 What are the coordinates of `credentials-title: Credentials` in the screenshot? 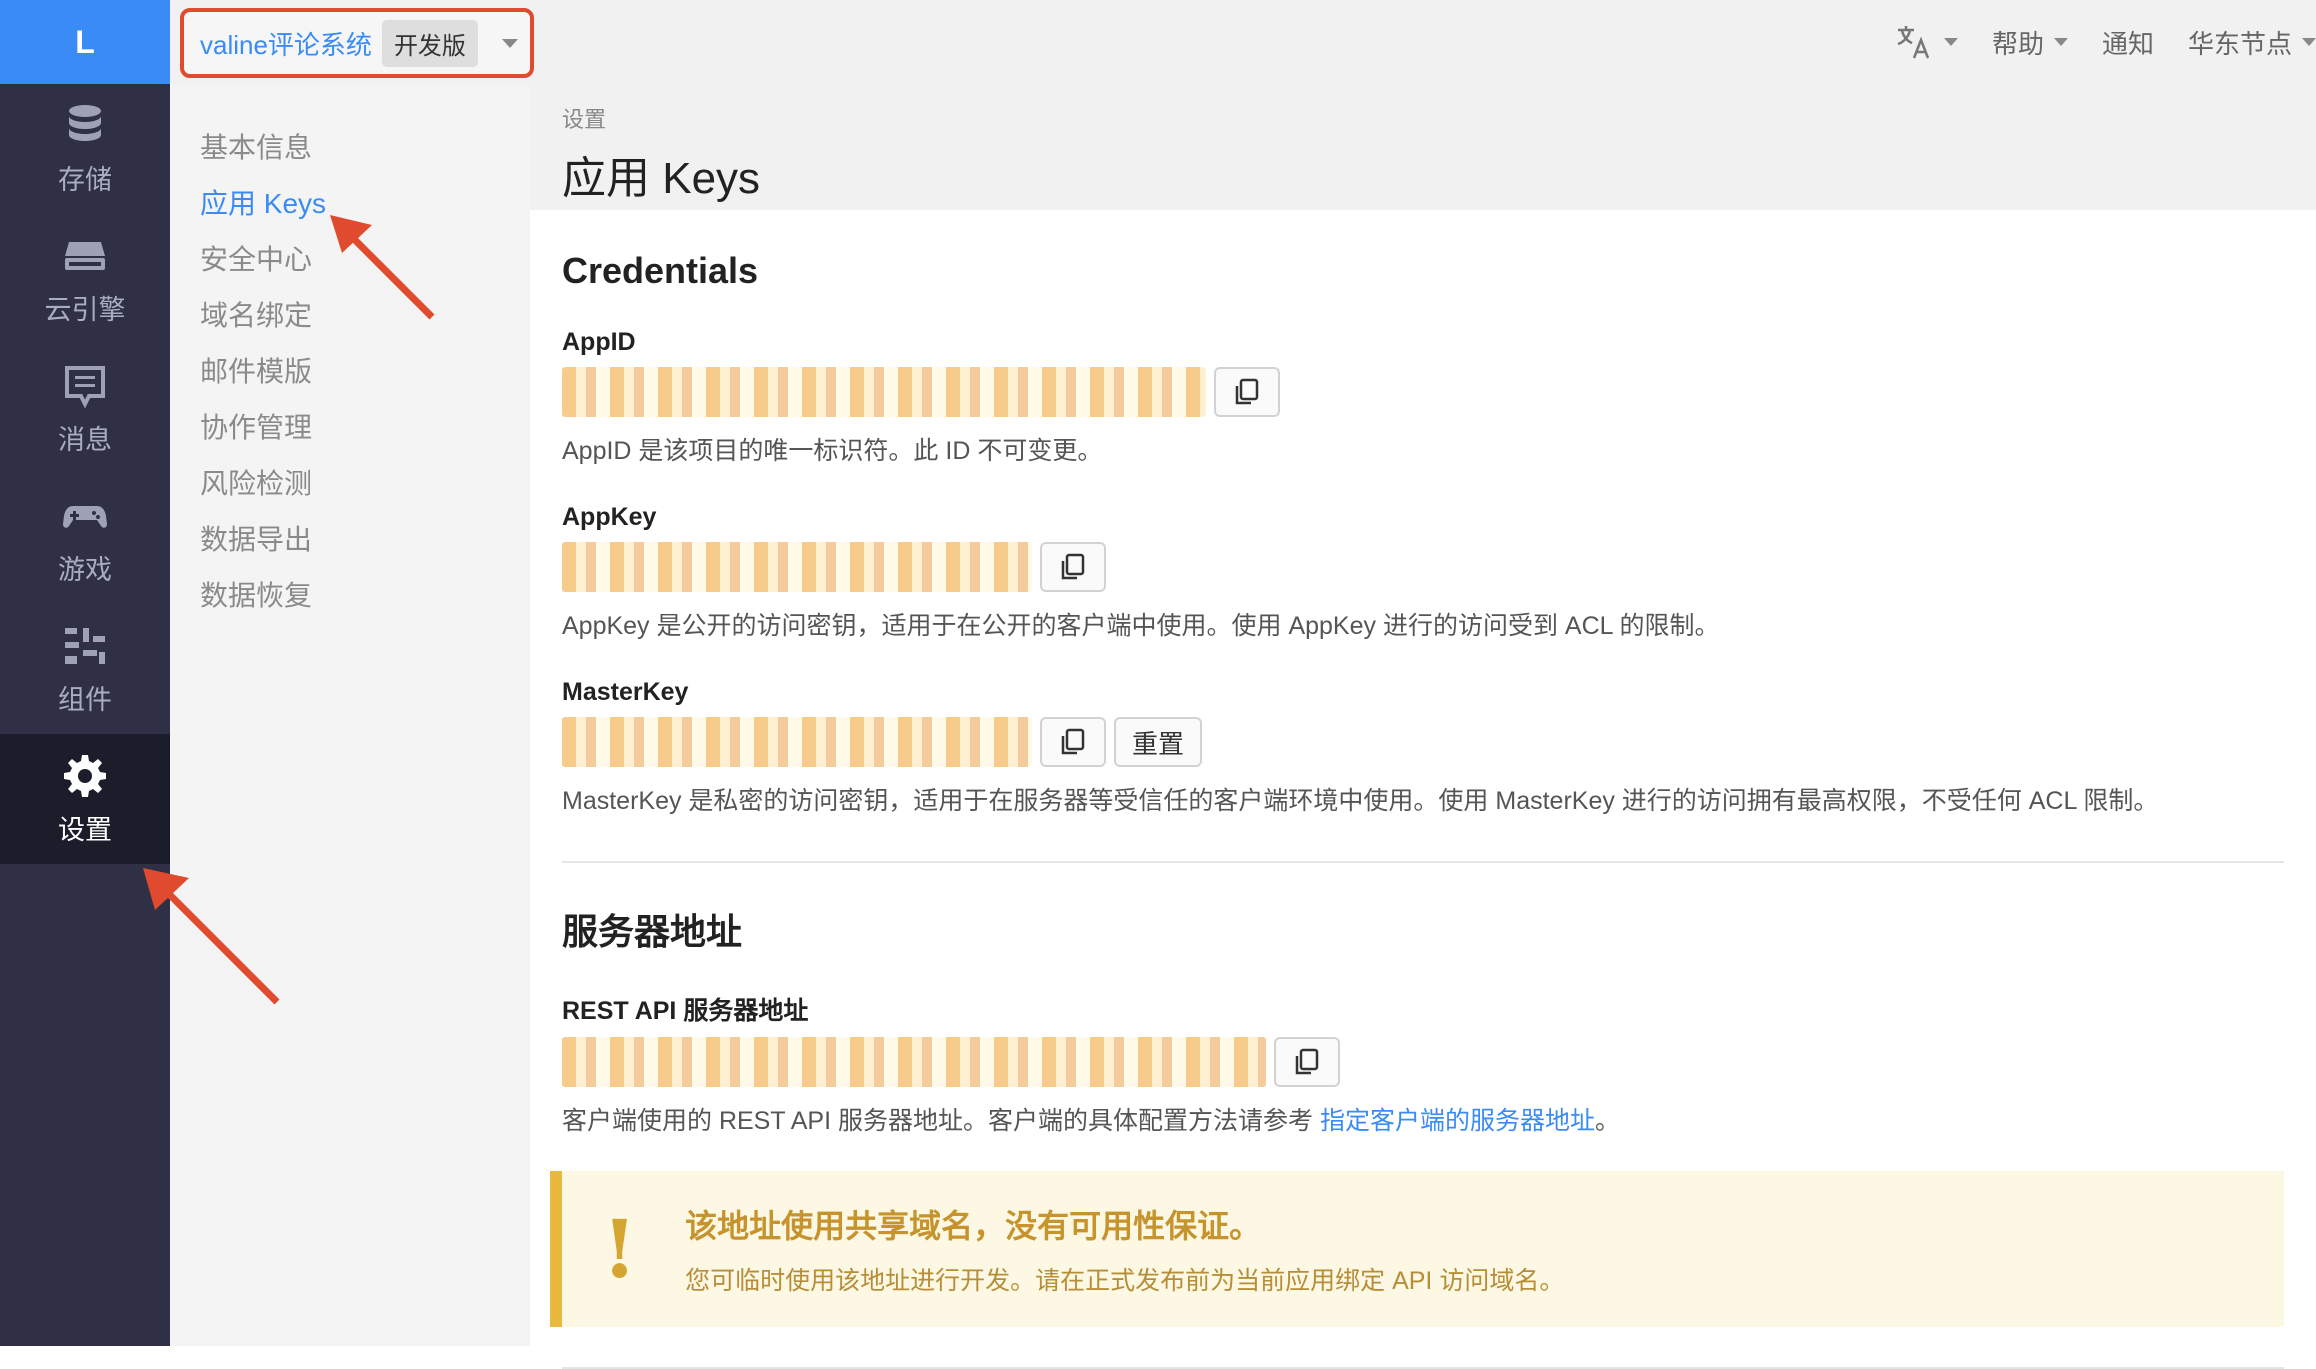 It's located at (660, 270).